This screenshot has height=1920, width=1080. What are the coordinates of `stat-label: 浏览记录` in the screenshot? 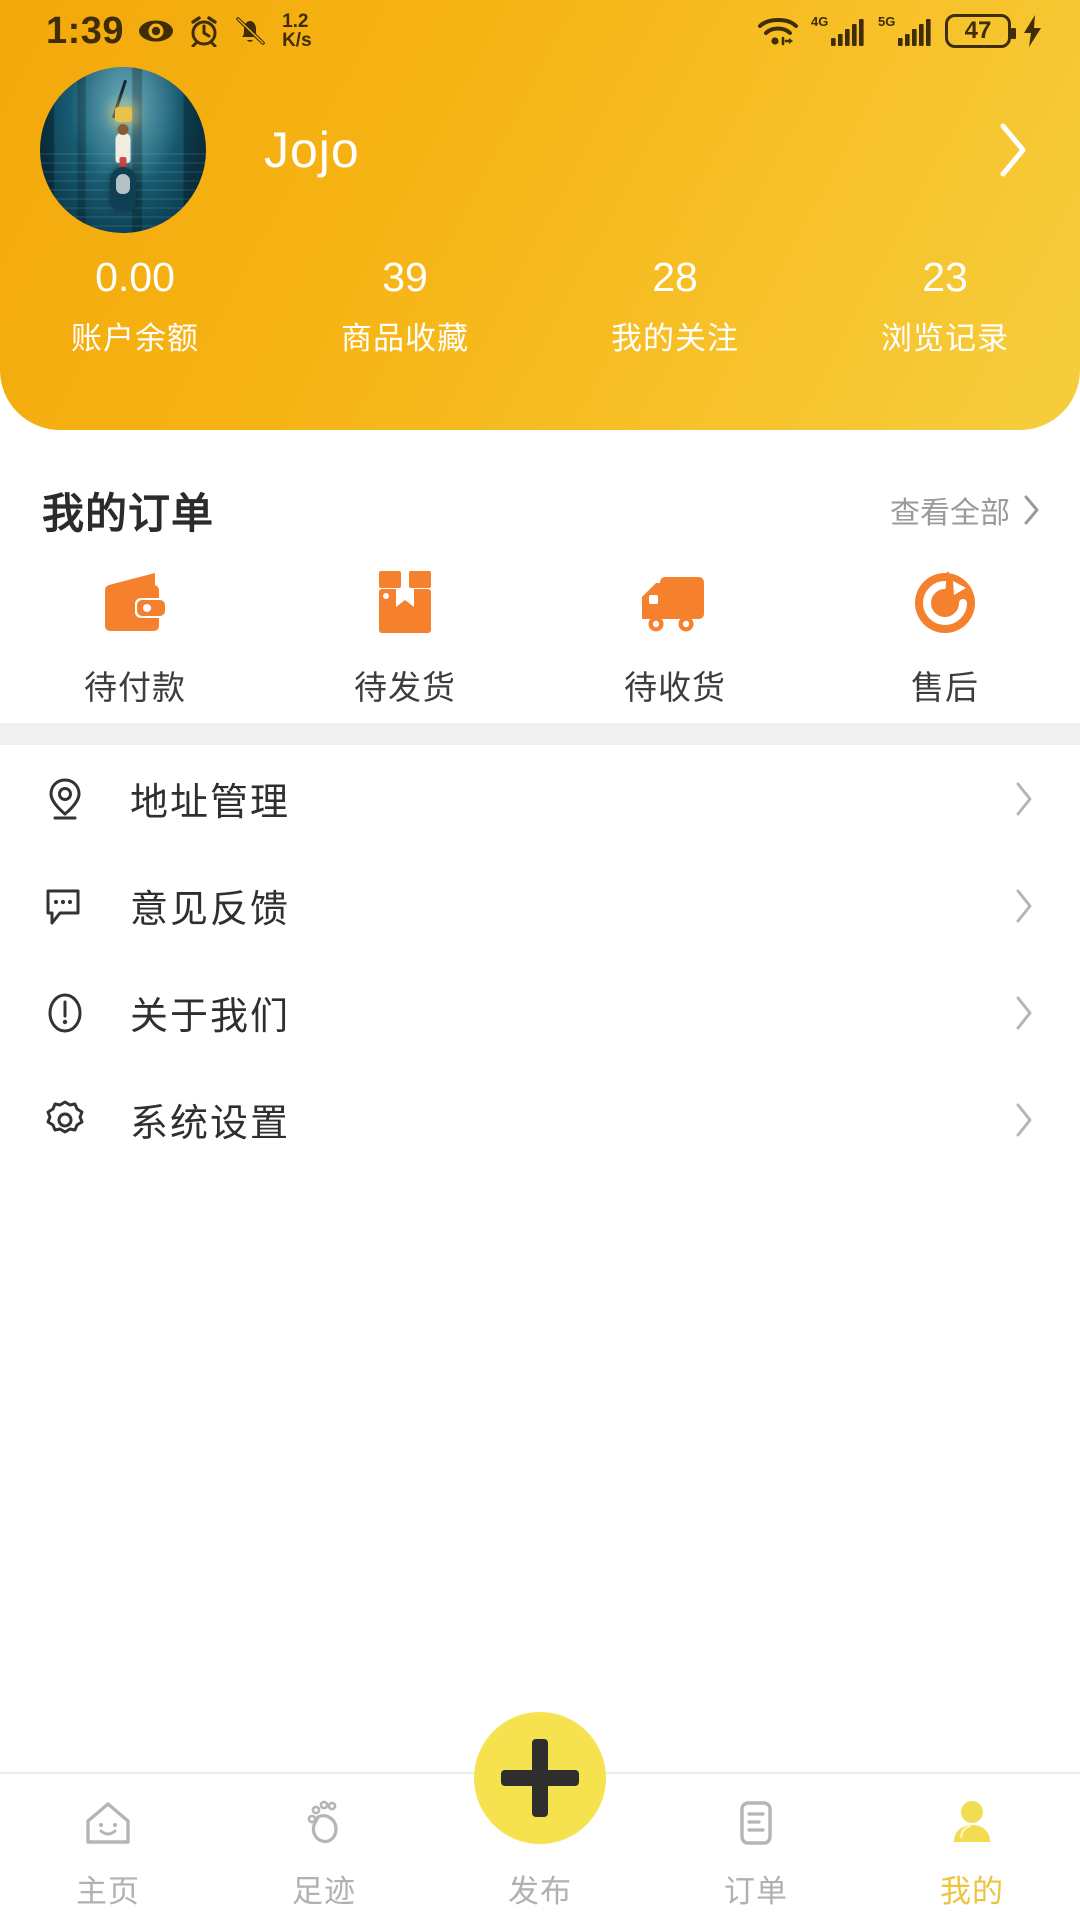 It's located at (945, 339).